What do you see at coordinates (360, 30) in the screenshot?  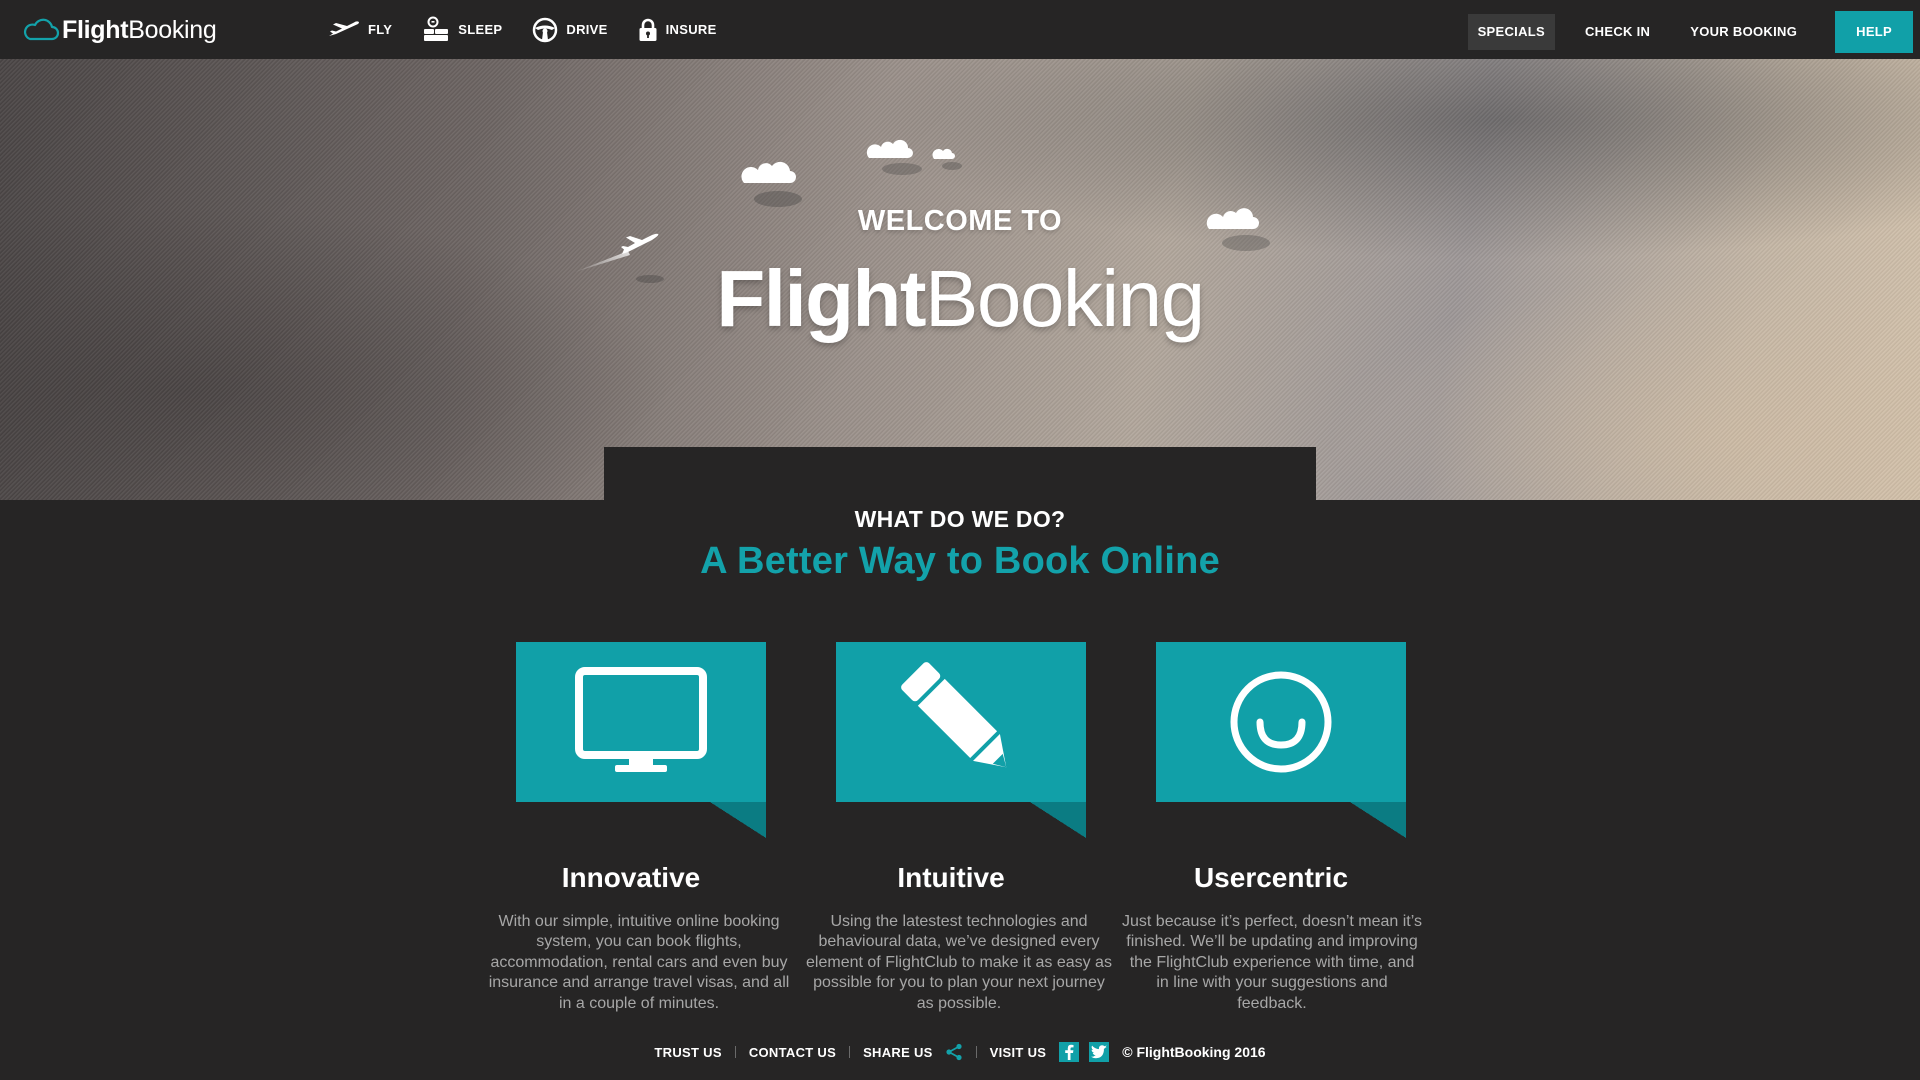 I see `nav-item-fly: FLY` at bounding box center [360, 30].